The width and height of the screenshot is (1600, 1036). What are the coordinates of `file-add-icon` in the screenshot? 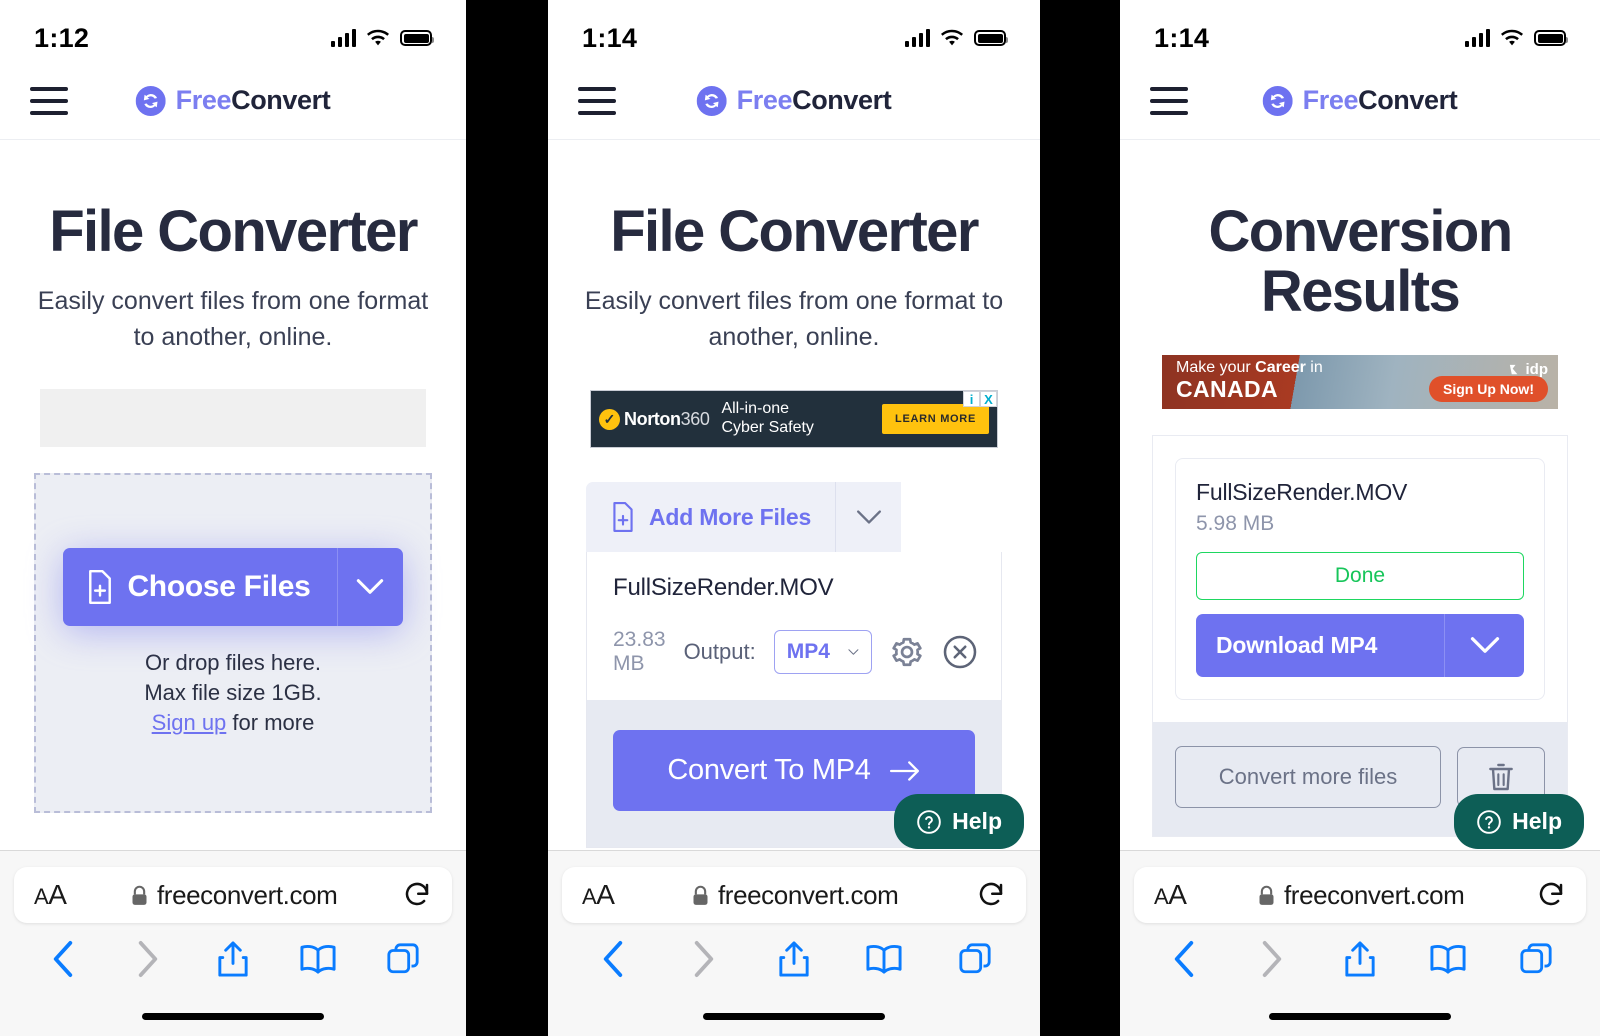 It's located at (623, 517).